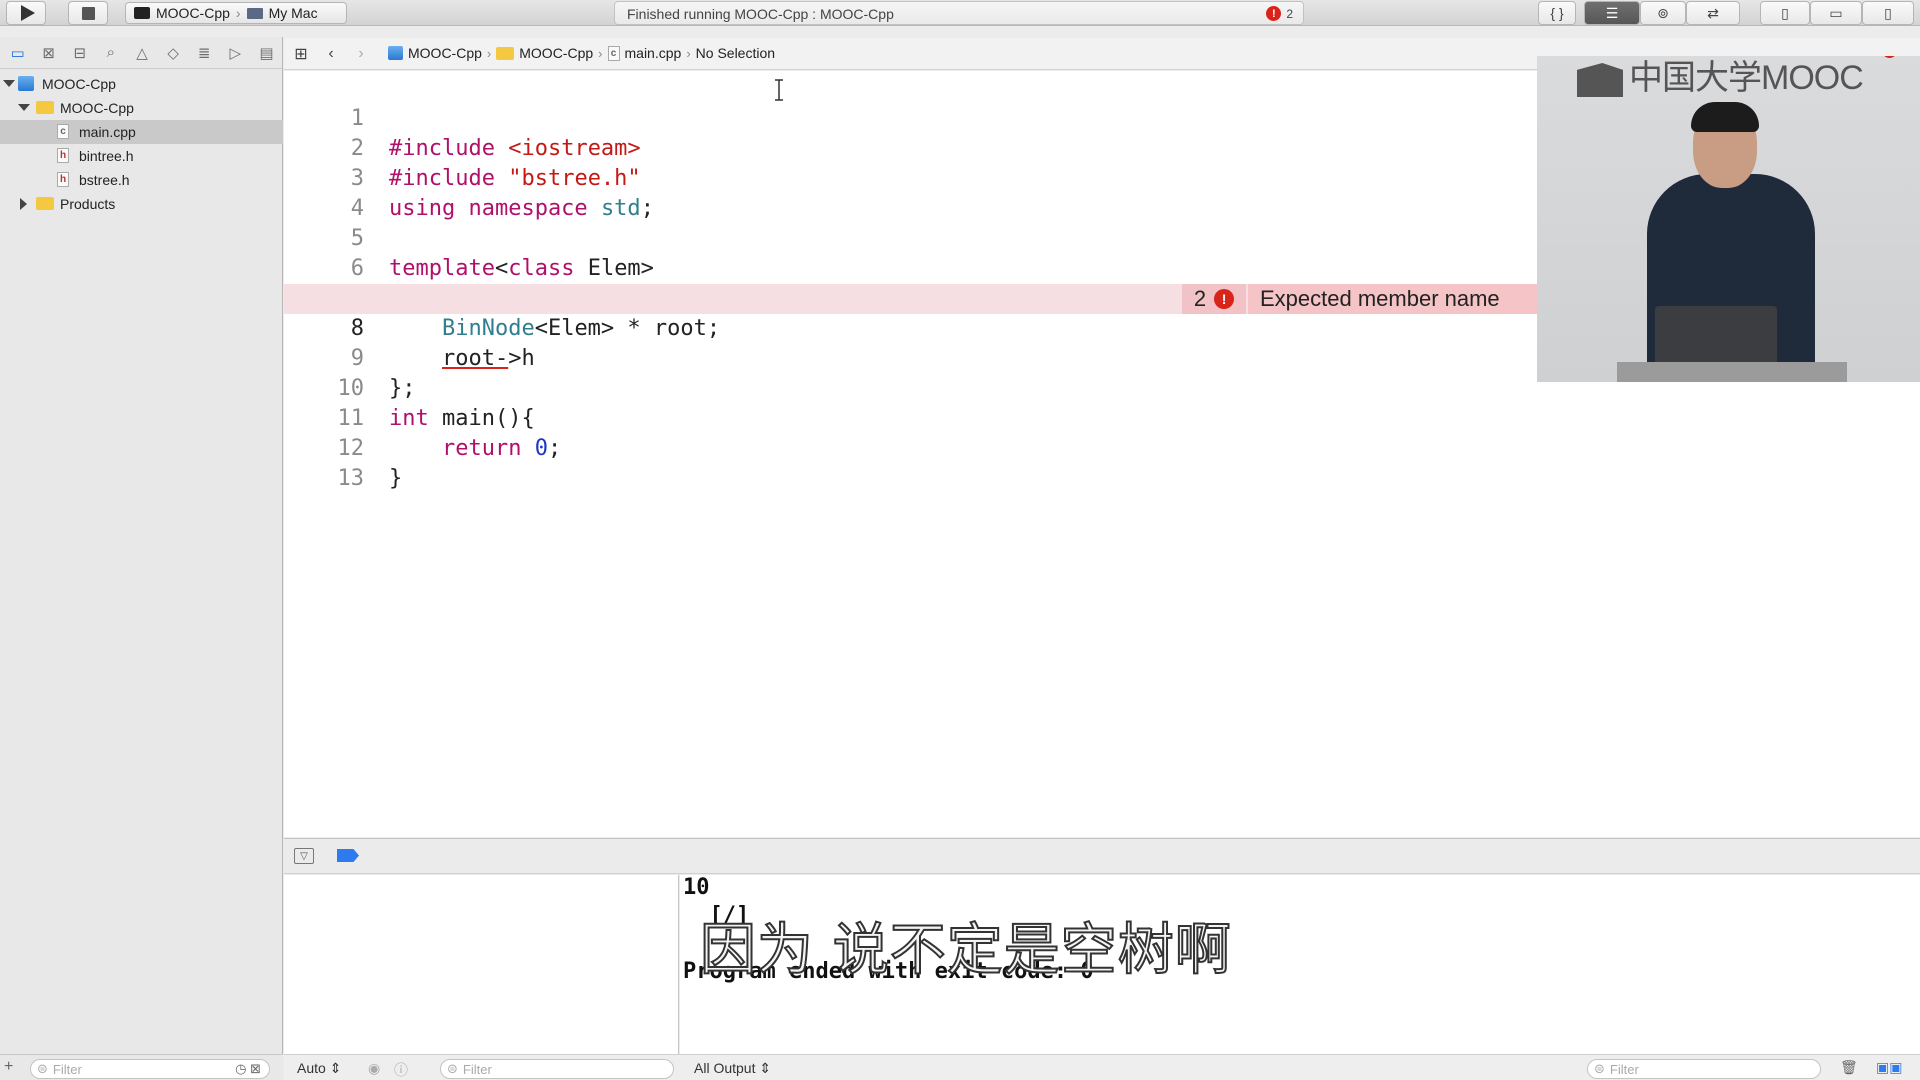  I want to click on code-line: 13, so click(1102, 462).